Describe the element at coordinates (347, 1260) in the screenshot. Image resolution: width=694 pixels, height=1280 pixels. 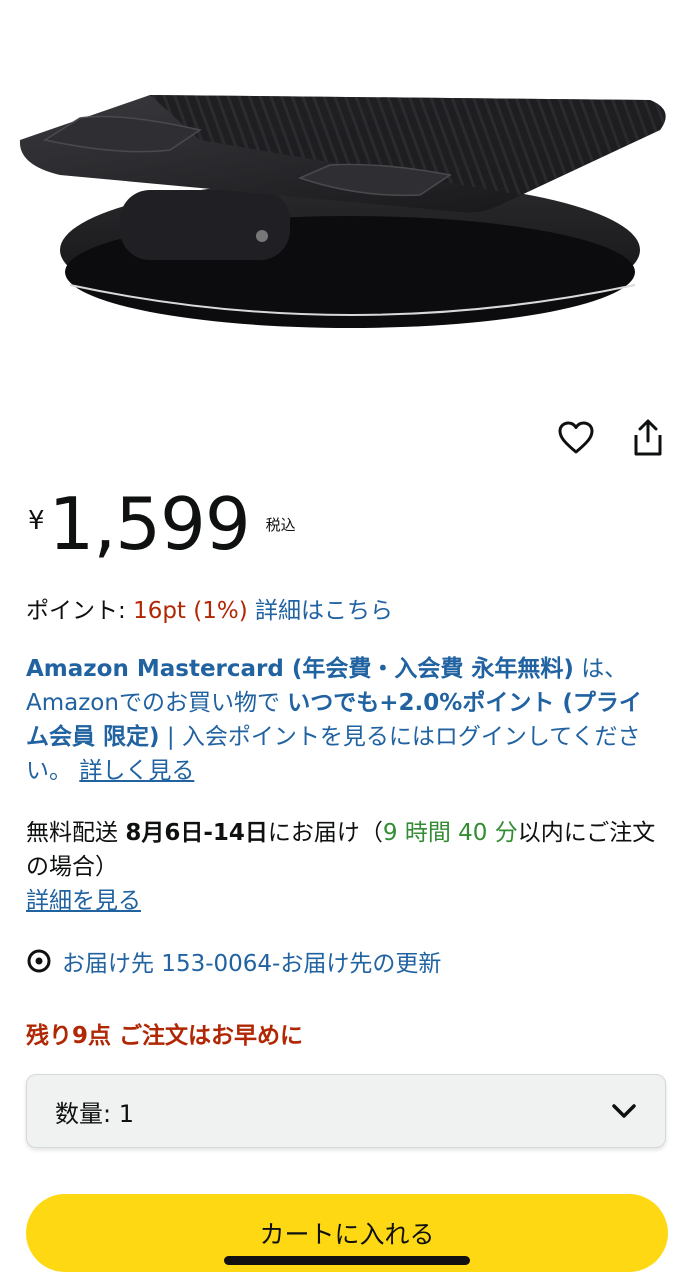
I see `home-indicator` at that location.